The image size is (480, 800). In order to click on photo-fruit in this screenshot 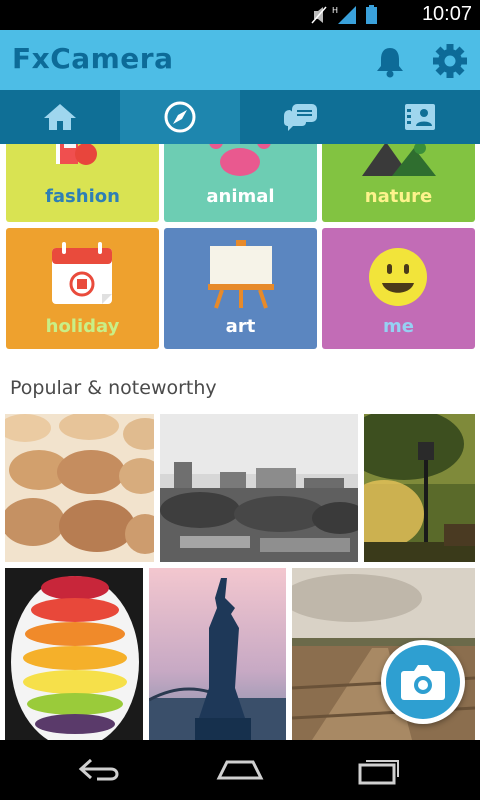, I will do `click(74, 654)`.